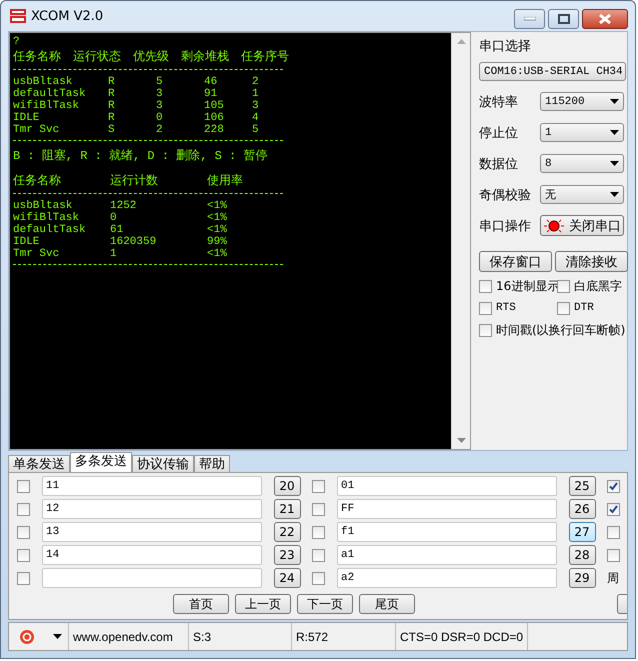  Describe the element at coordinates (505, 47) in the screenshot. I see `field-label: 串口选择` at that location.